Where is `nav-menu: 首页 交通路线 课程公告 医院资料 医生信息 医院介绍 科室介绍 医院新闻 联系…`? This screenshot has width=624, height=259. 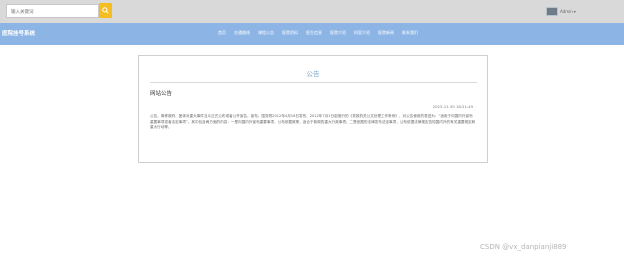
nav-menu: 首页 交通路线 课程公告 医院资料 医生信息 医院介绍 科室介绍 医院新闻 联系… is located at coordinates (318, 33).